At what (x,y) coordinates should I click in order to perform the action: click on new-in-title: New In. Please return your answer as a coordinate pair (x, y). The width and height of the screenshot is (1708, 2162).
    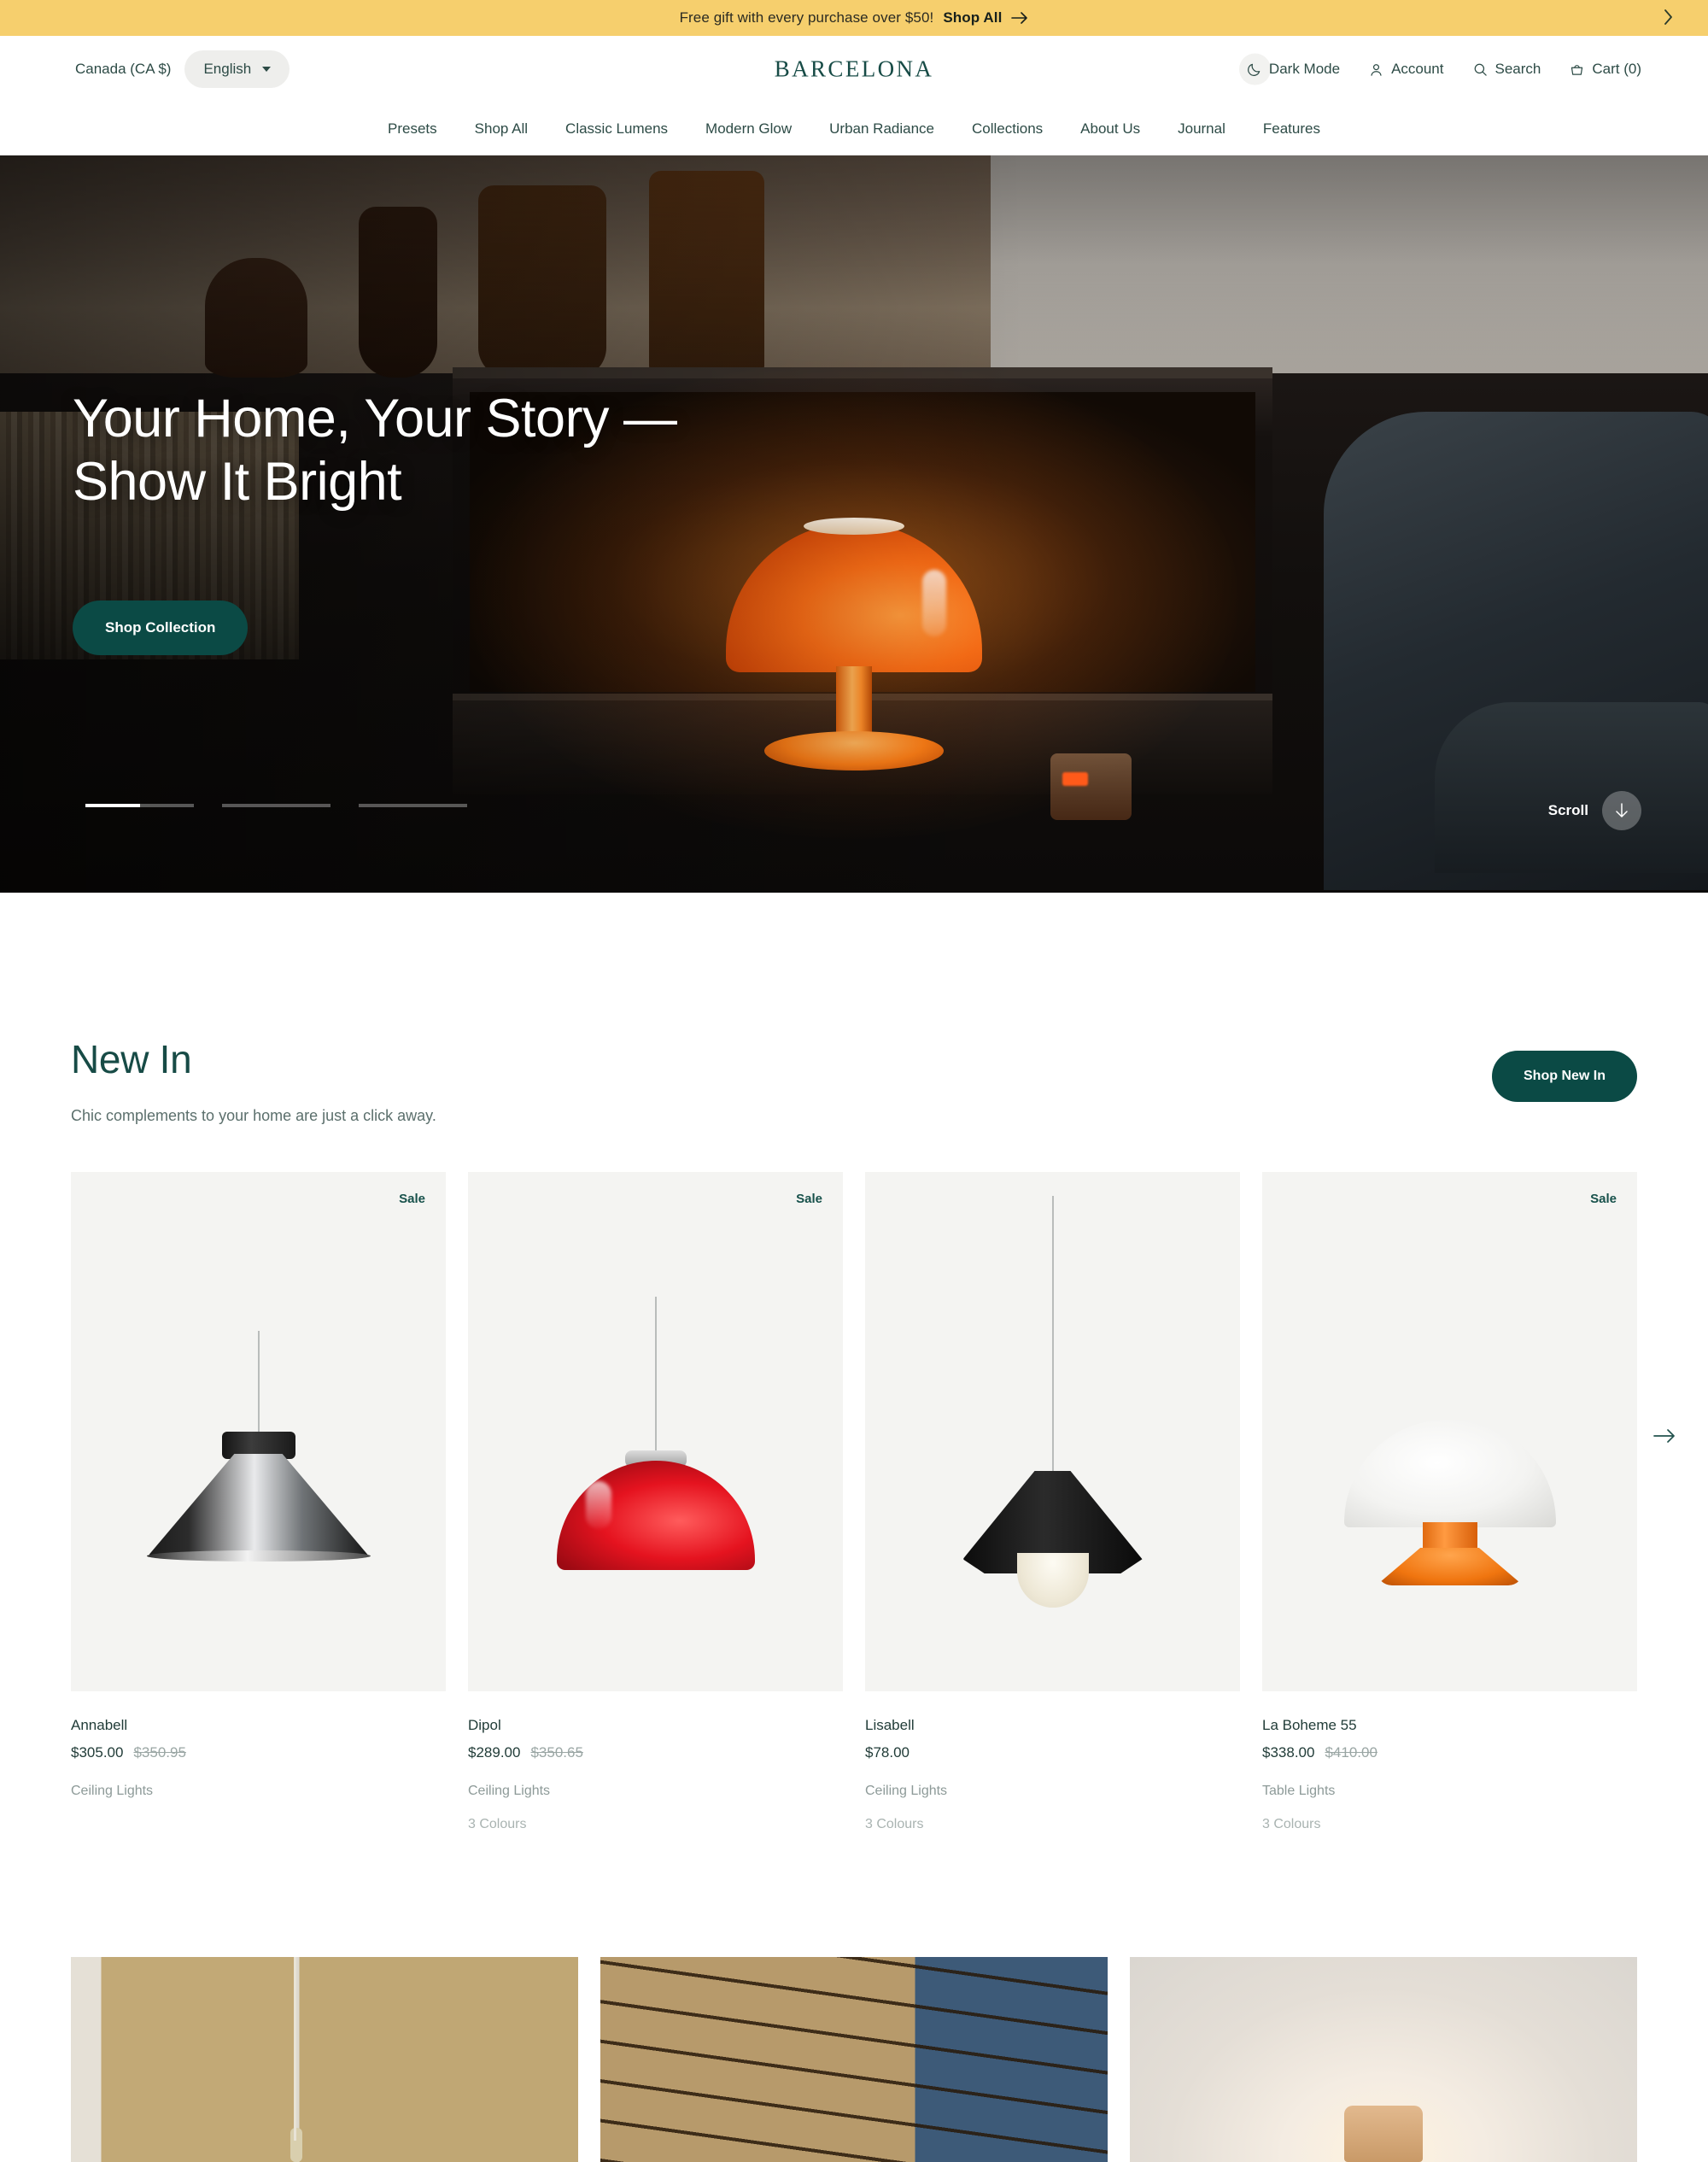
    Looking at the image, I should click on (131, 1059).